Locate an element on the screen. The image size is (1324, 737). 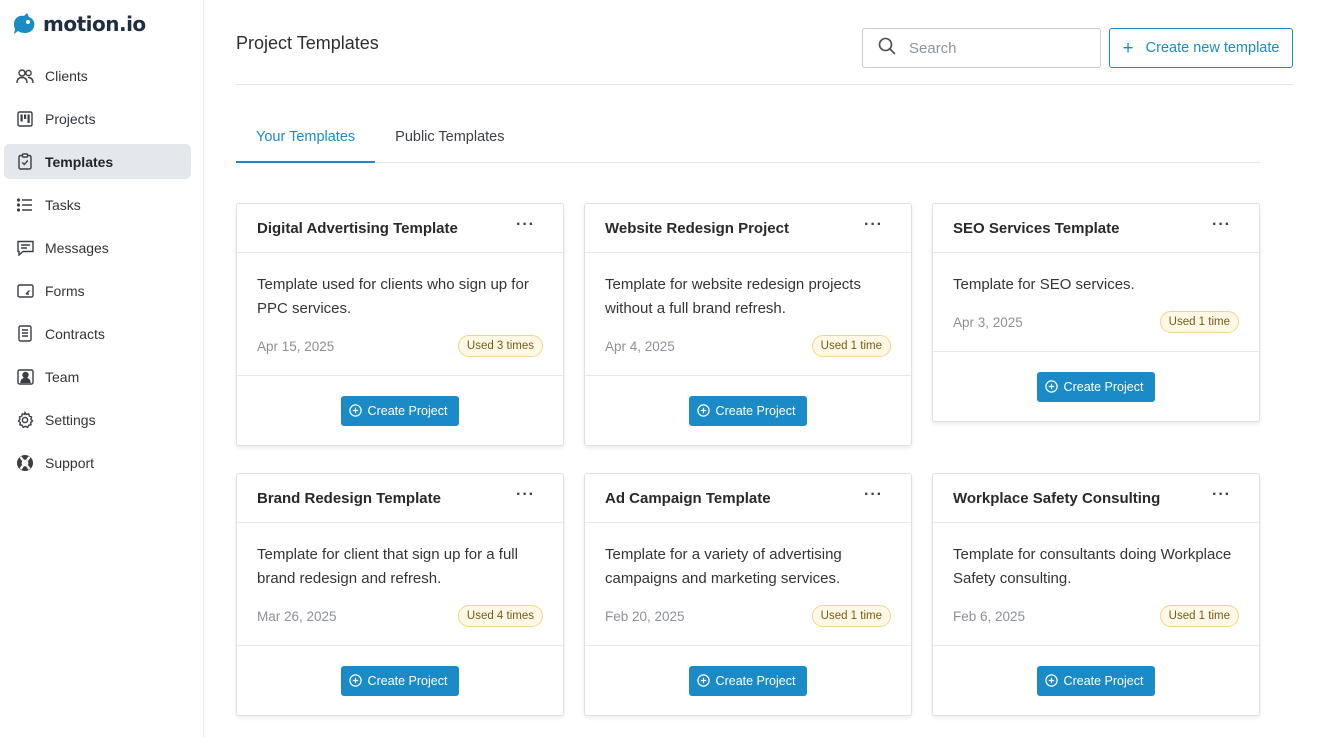
card-title: Ad Campaign Template is located at coordinates (688, 498).